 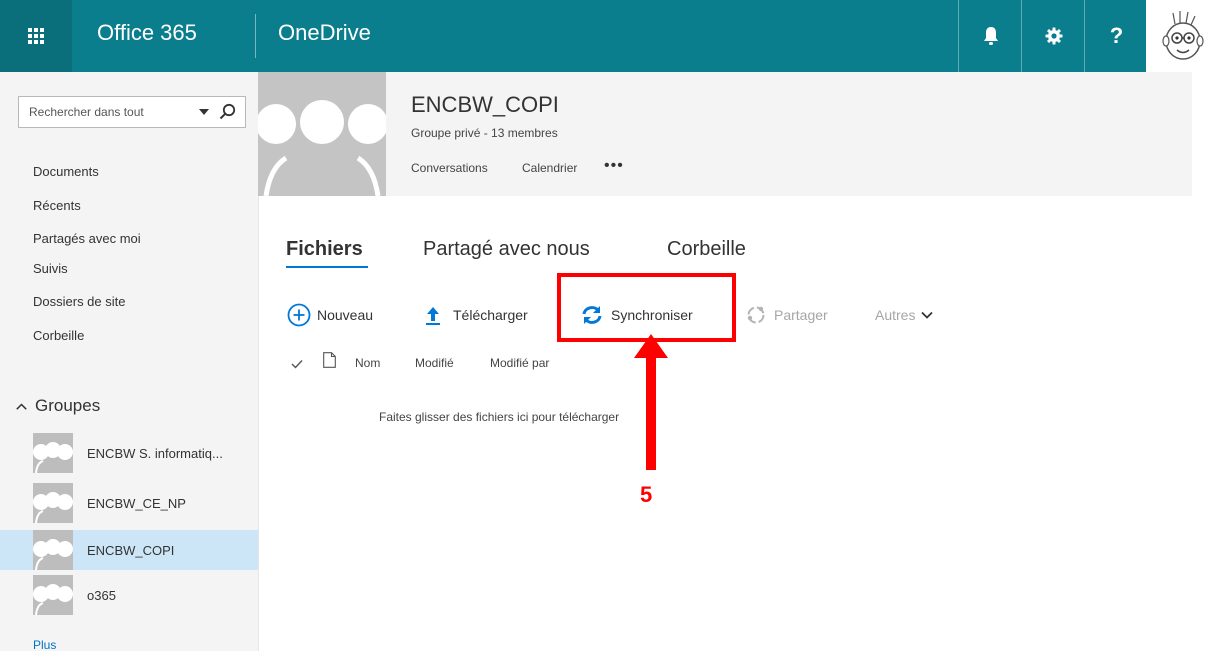 I want to click on nav-recent: Récents, so click(x=57, y=205).